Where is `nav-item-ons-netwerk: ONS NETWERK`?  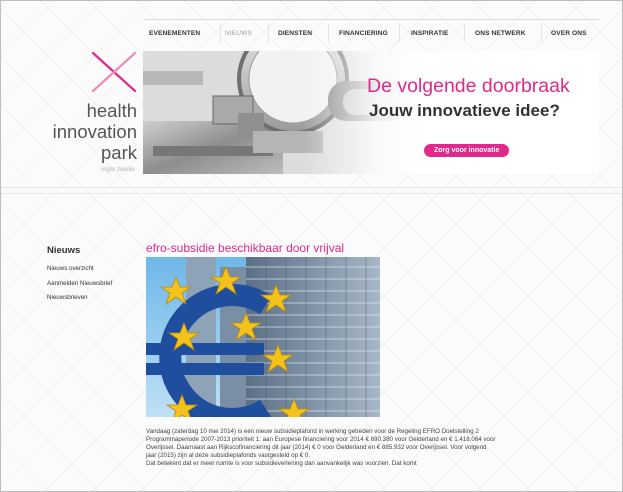
nav-item-ons-netwerk: ONS NETWERK is located at coordinates (500, 33).